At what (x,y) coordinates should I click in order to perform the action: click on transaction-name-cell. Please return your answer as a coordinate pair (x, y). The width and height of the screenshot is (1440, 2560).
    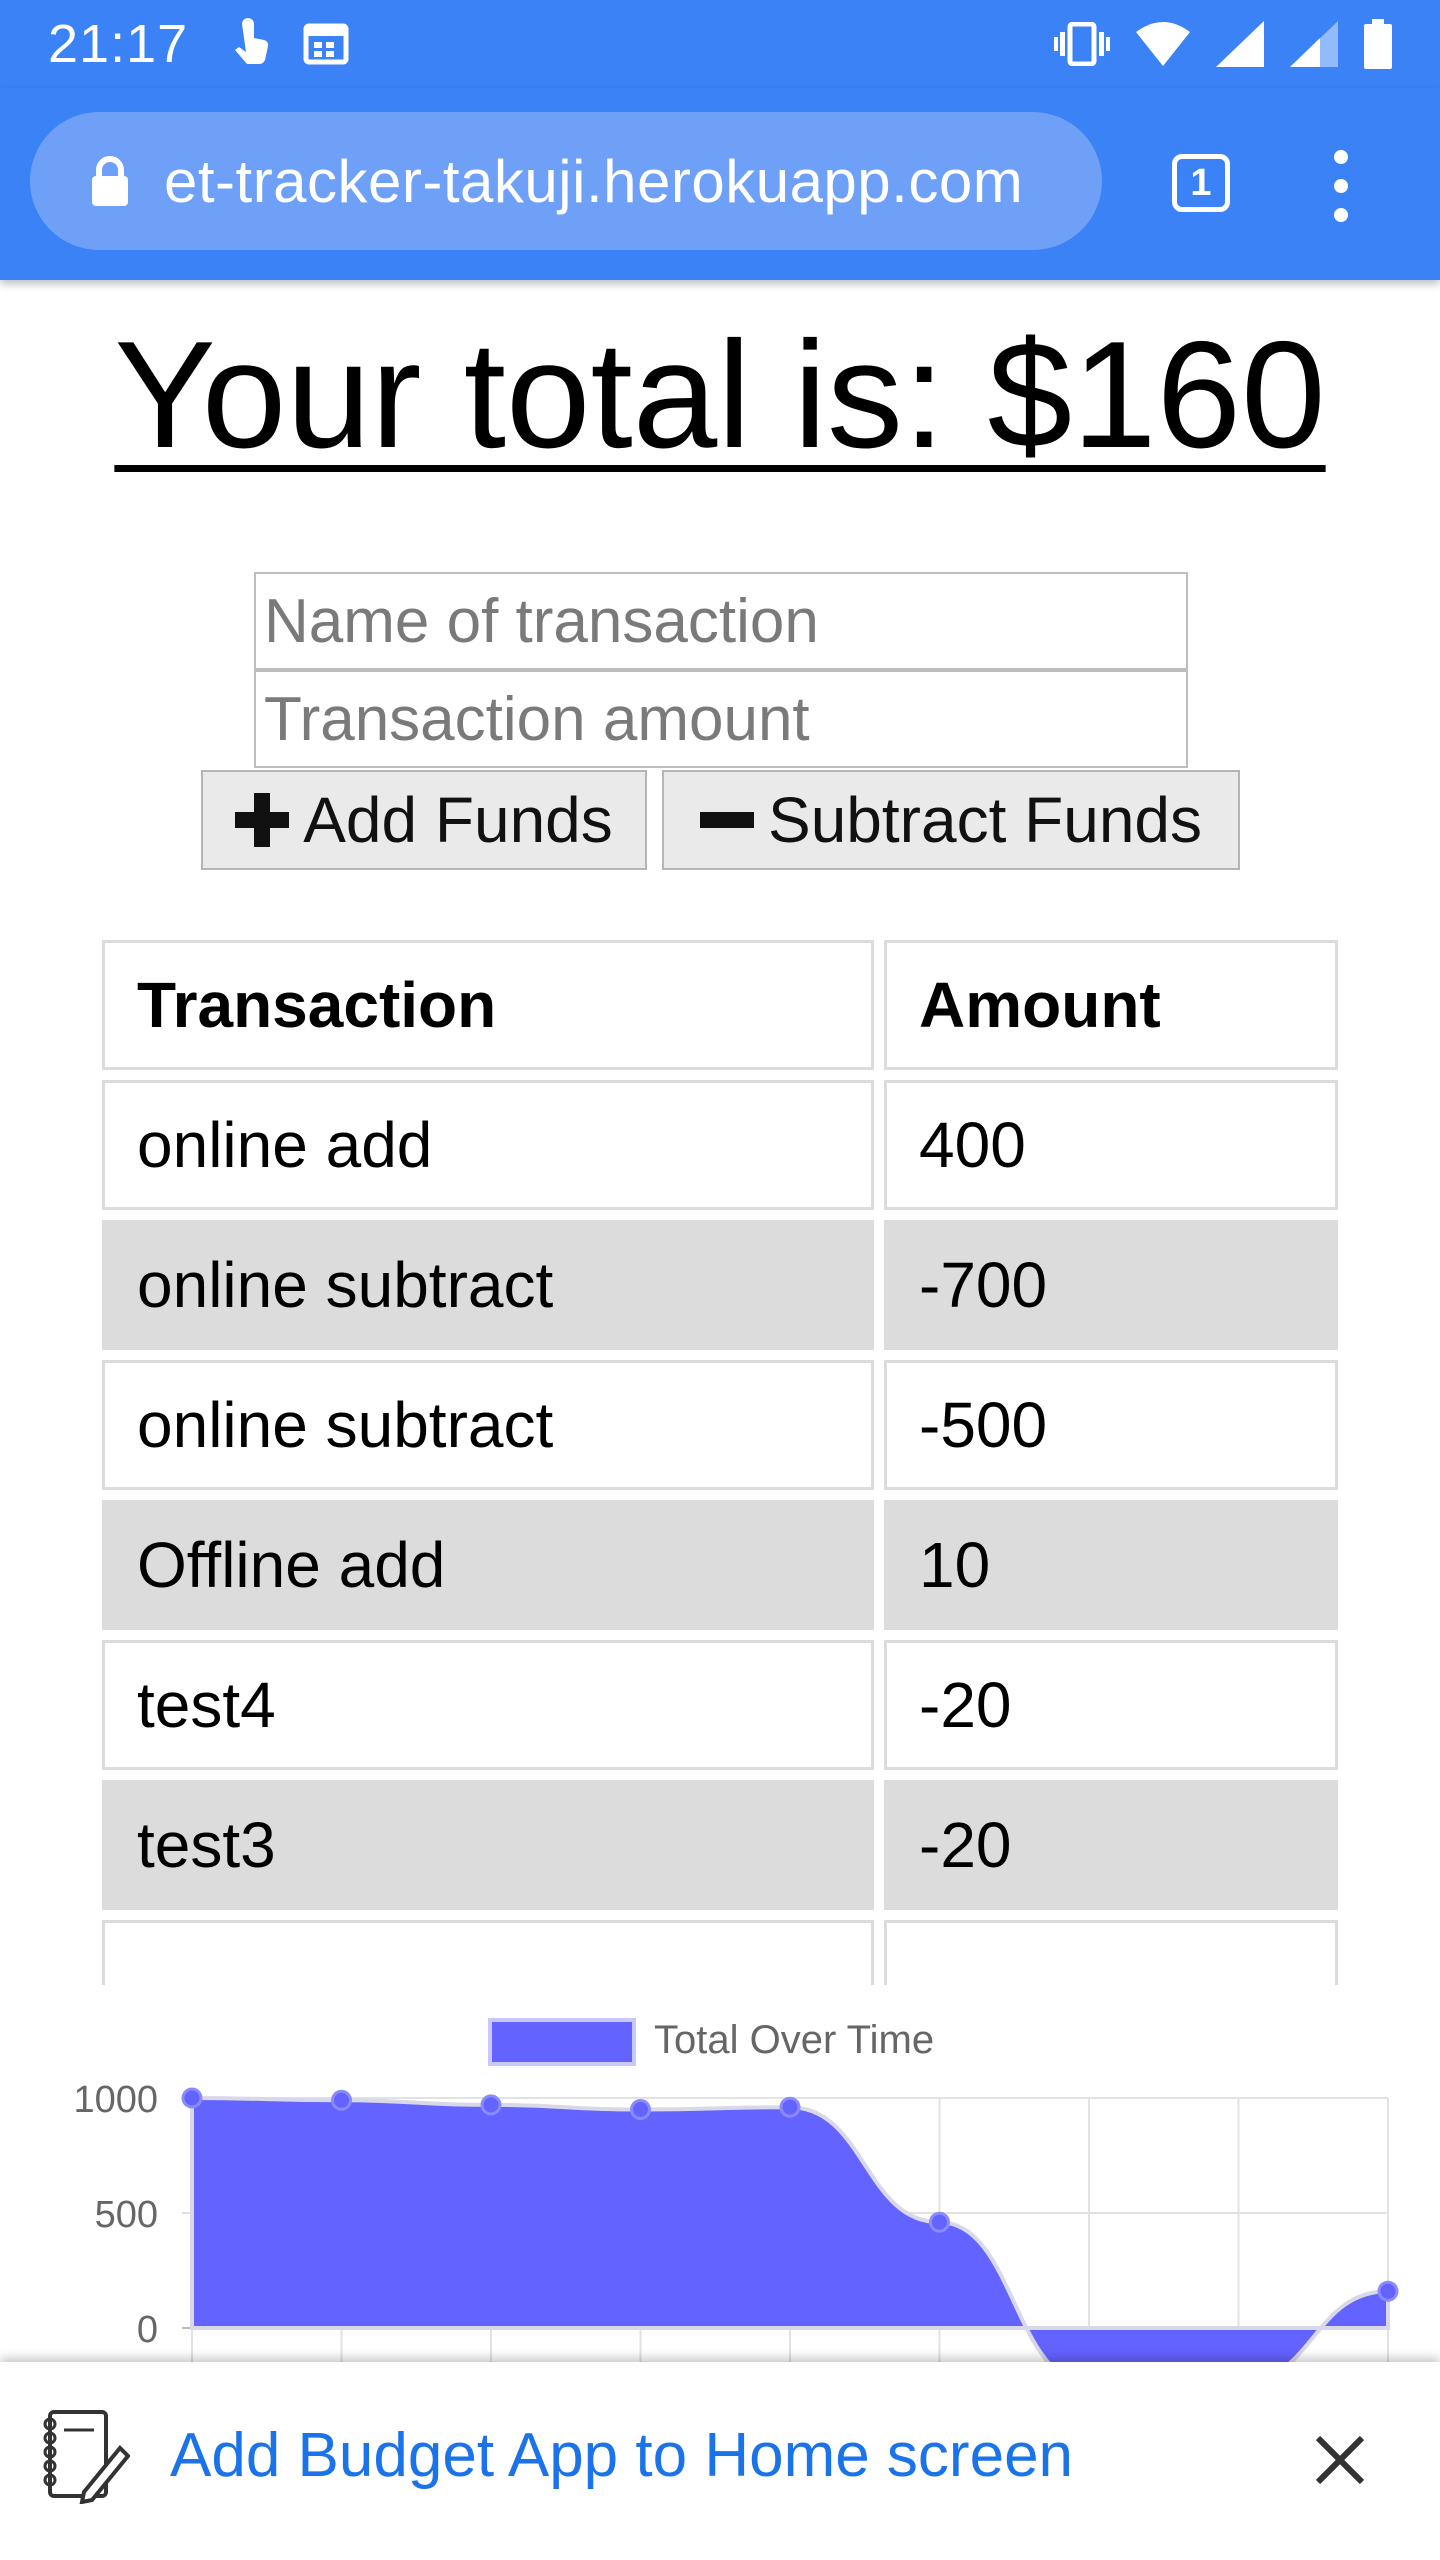
    Looking at the image, I should click on (488, 1952).